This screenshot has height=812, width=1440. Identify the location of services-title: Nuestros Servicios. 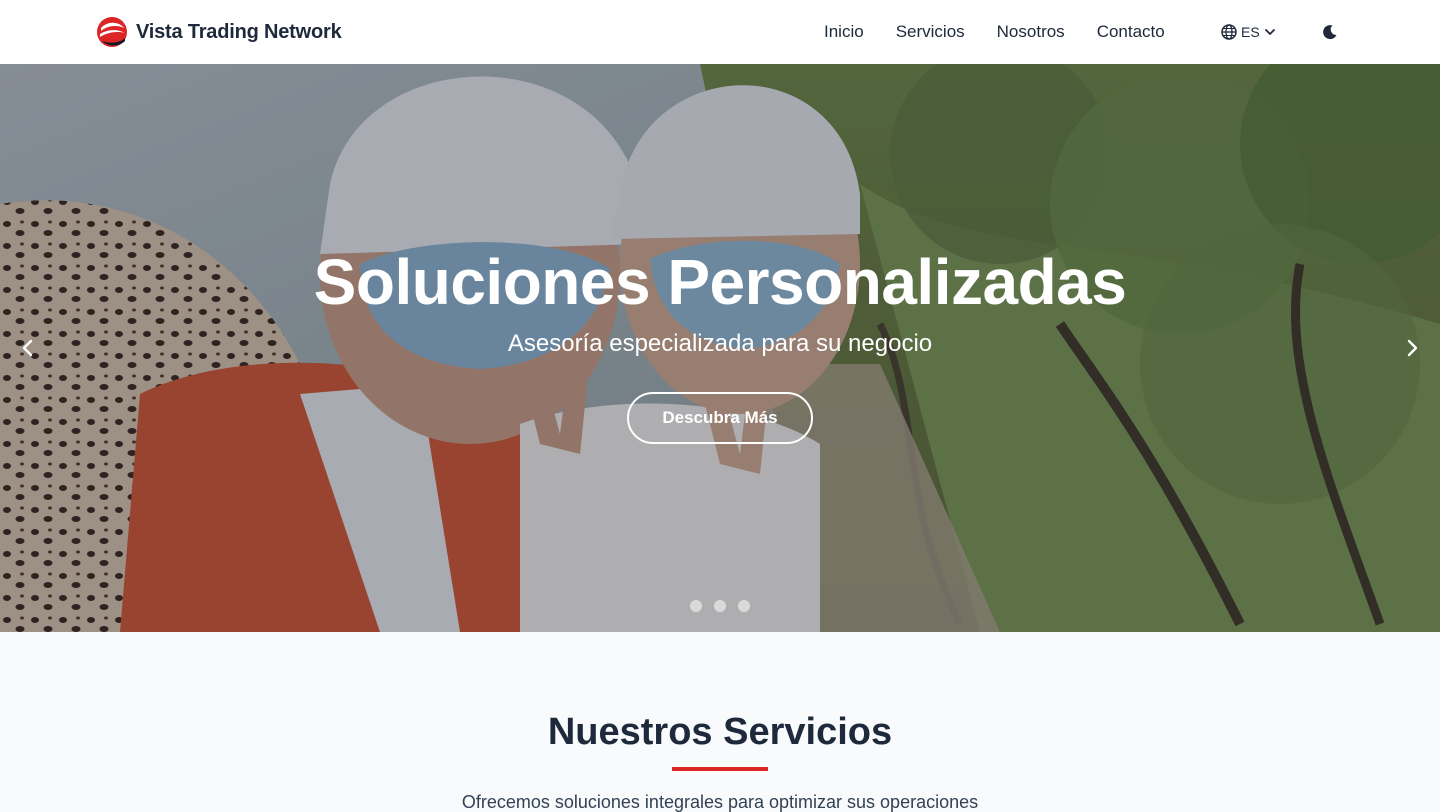
(720, 732).